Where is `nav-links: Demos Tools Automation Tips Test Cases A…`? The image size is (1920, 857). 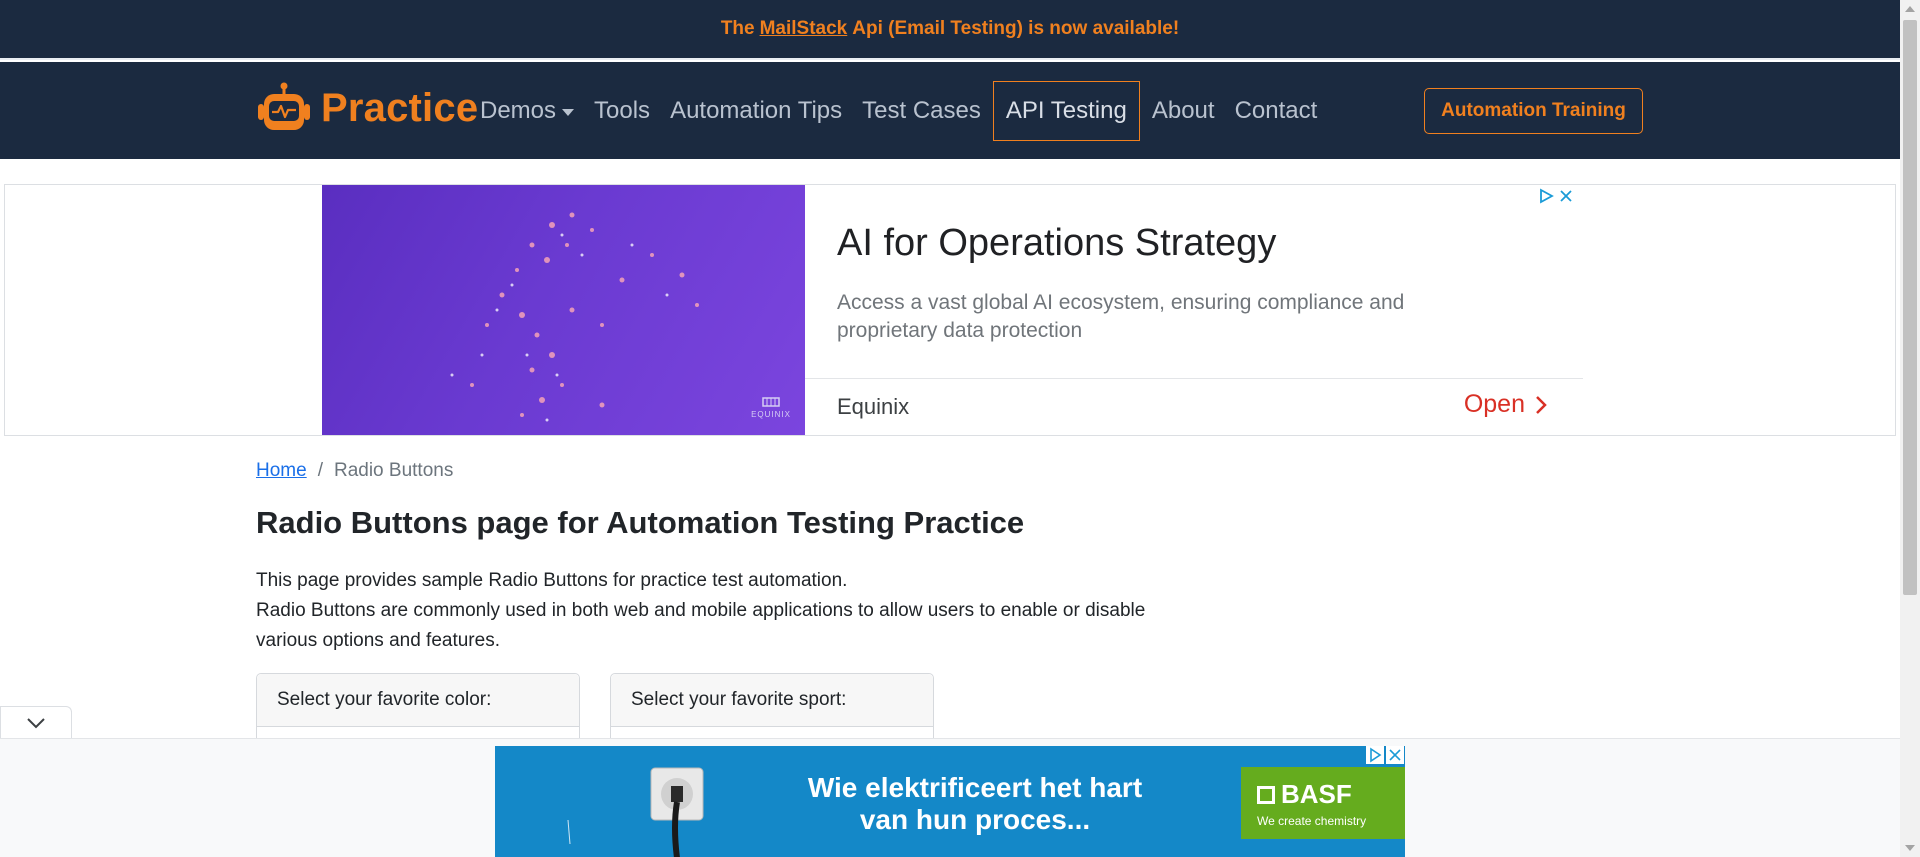 nav-links: Demos Tools Automation Tips Test Cases A… is located at coordinates (898, 111).